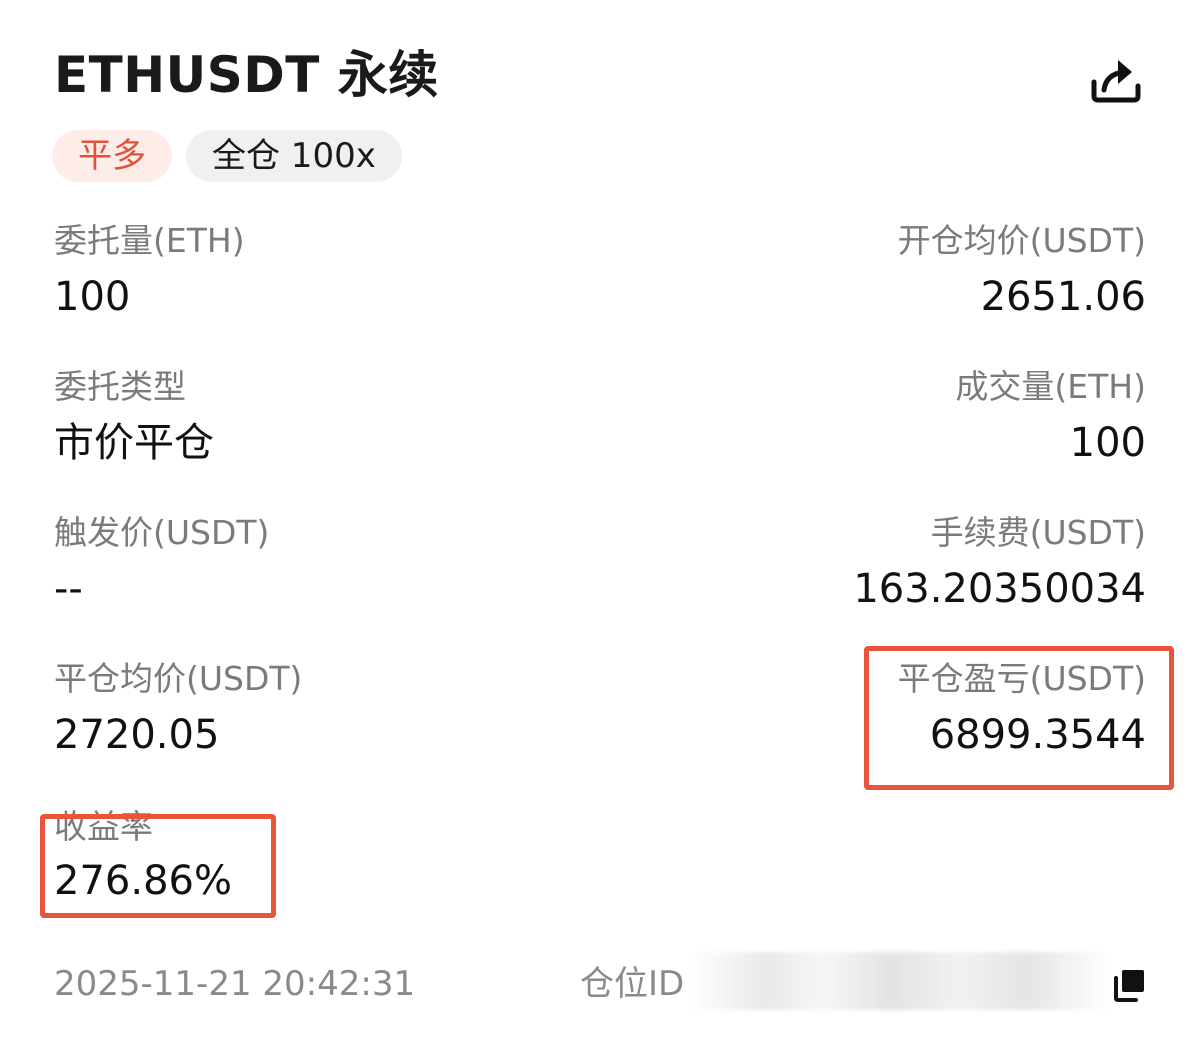 The width and height of the screenshot is (1200, 1048). Describe the element at coordinates (149, 240) in the screenshot. I see `order-qty-label: 委托量(ETH)` at that location.